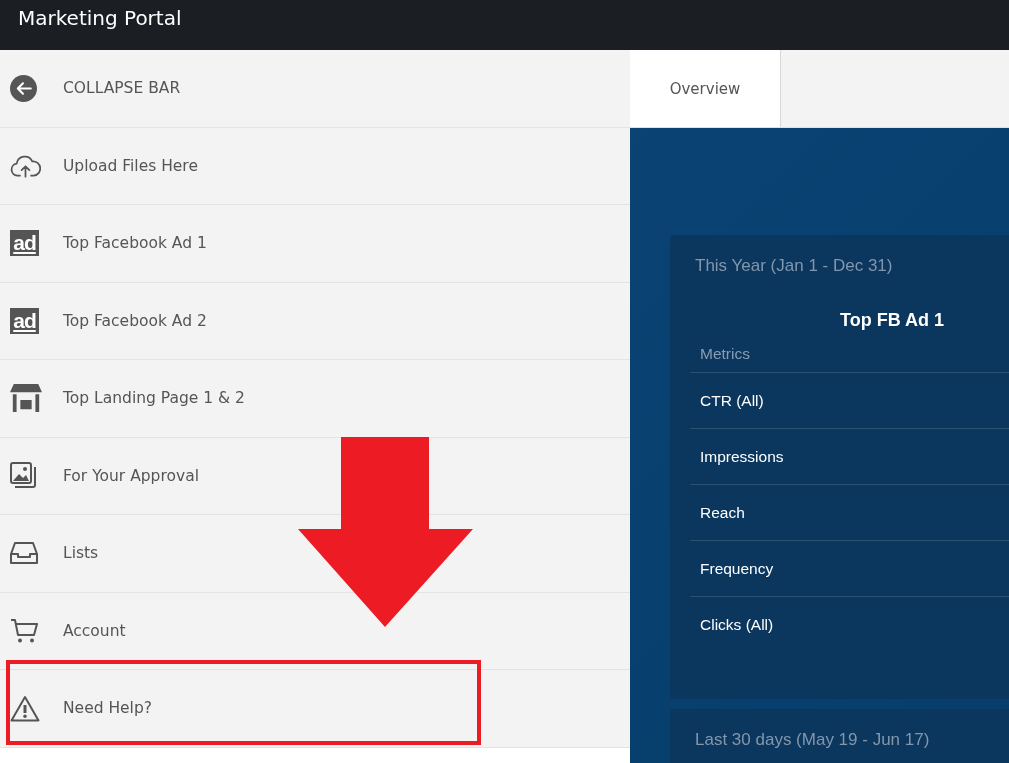 This screenshot has height=763, width=1009. What do you see at coordinates (737, 624) in the screenshot?
I see `metric-label: Clicks (All)` at bounding box center [737, 624].